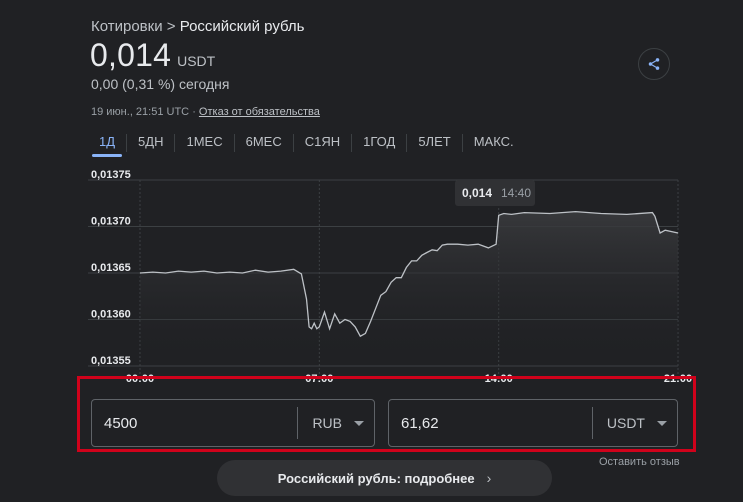 This screenshot has width=743, height=502. I want to click on feedback-link: Оставить отзыв, so click(639, 462).